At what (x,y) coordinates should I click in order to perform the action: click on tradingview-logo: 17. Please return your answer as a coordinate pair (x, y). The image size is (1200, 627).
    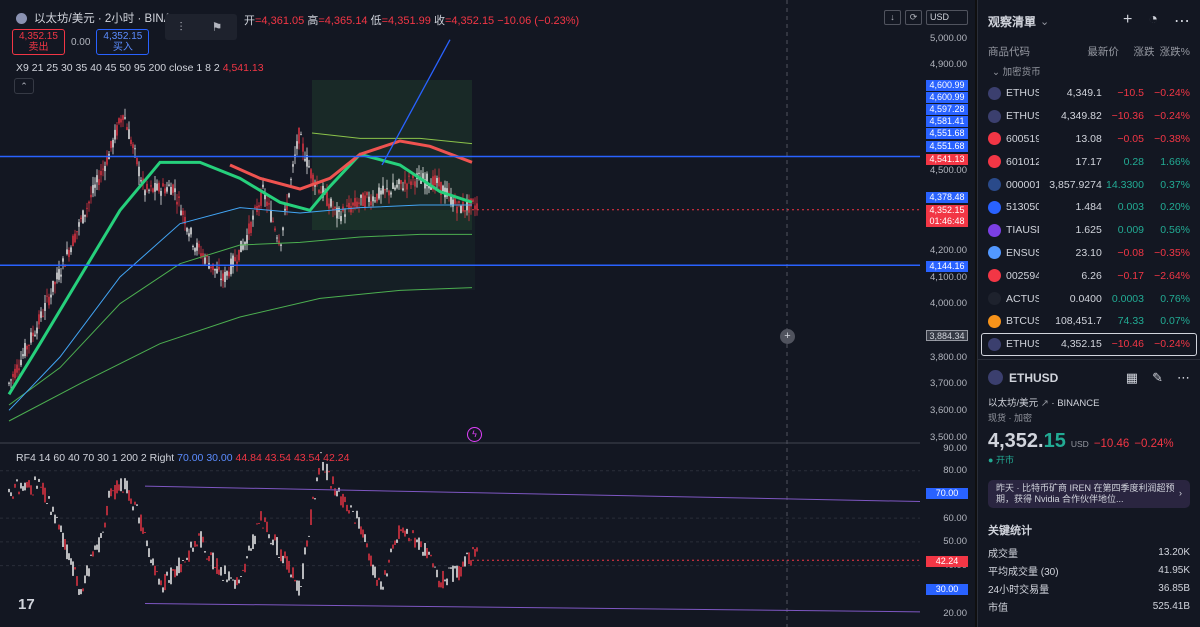
    Looking at the image, I should click on (26, 604).